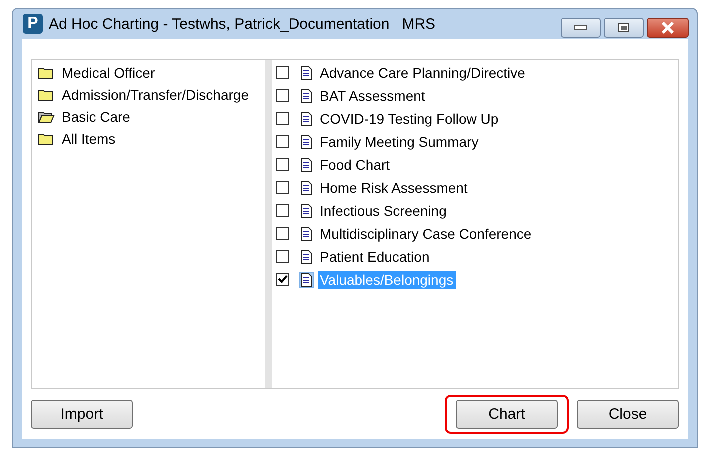 The width and height of the screenshot is (702, 453). What do you see at coordinates (409, 119) in the screenshot?
I see `form-item: COVID-19 Testing Follow Up` at bounding box center [409, 119].